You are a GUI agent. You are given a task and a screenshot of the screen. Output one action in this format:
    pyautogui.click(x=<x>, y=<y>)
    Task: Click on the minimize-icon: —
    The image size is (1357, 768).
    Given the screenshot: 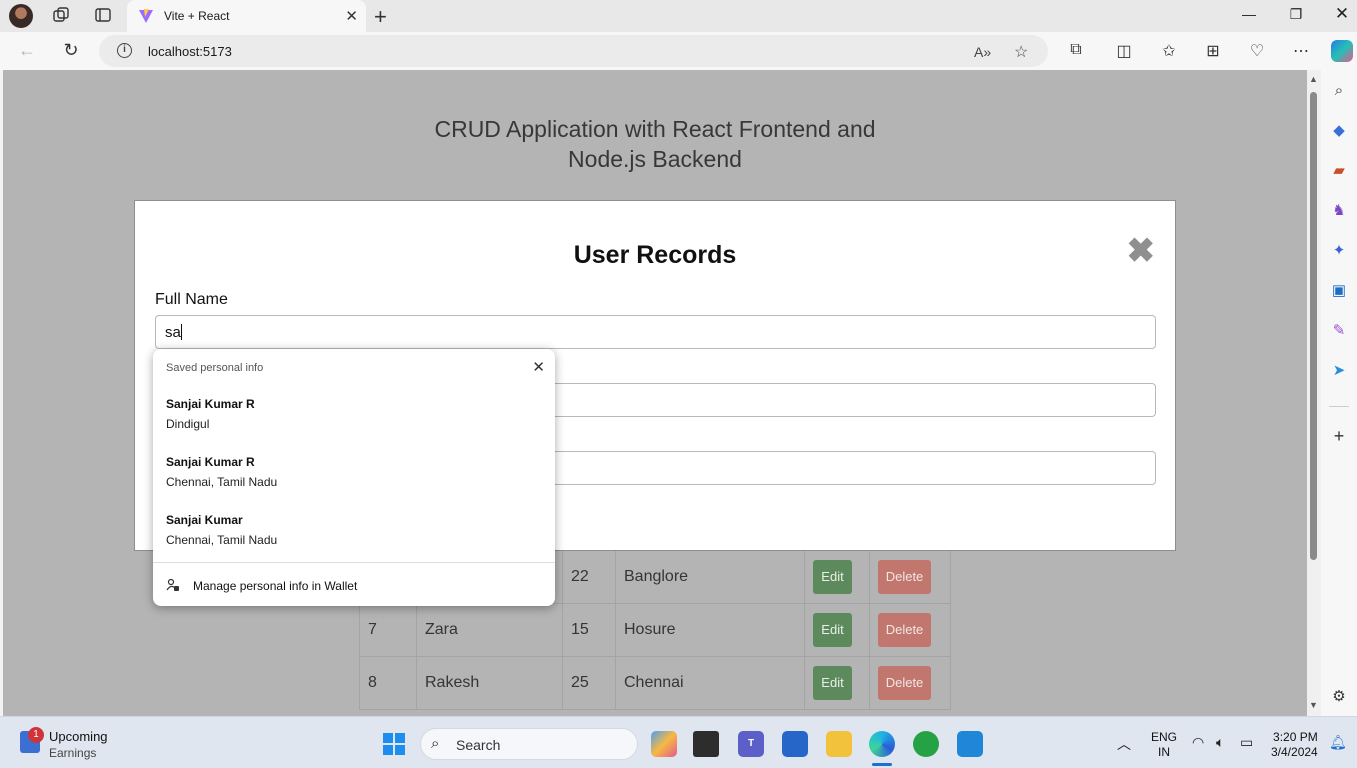 What is the action you would take?
    pyautogui.click(x=1249, y=14)
    